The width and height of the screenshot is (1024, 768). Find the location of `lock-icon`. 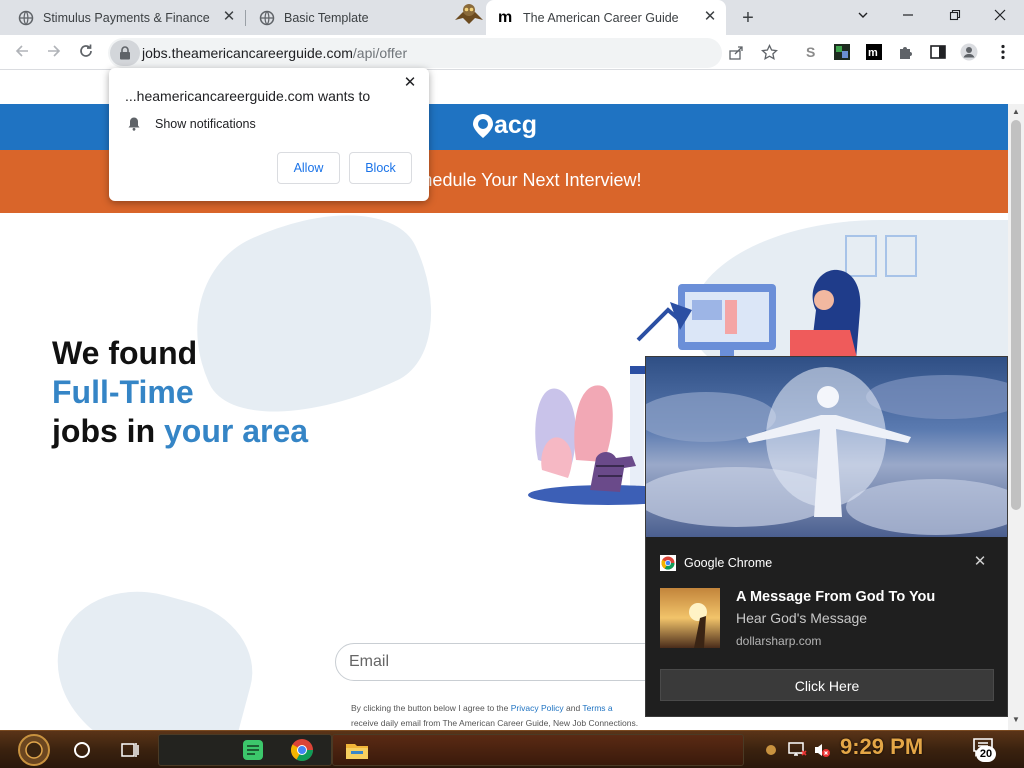

lock-icon is located at coordinates (125, 53).